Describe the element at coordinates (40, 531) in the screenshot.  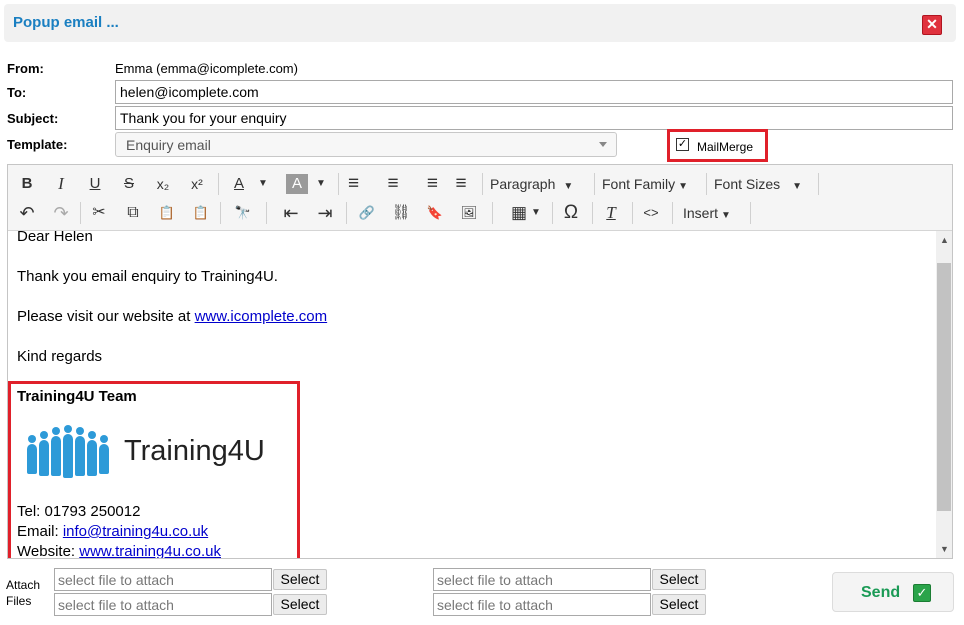
I see `email-label: Email:` at that location.